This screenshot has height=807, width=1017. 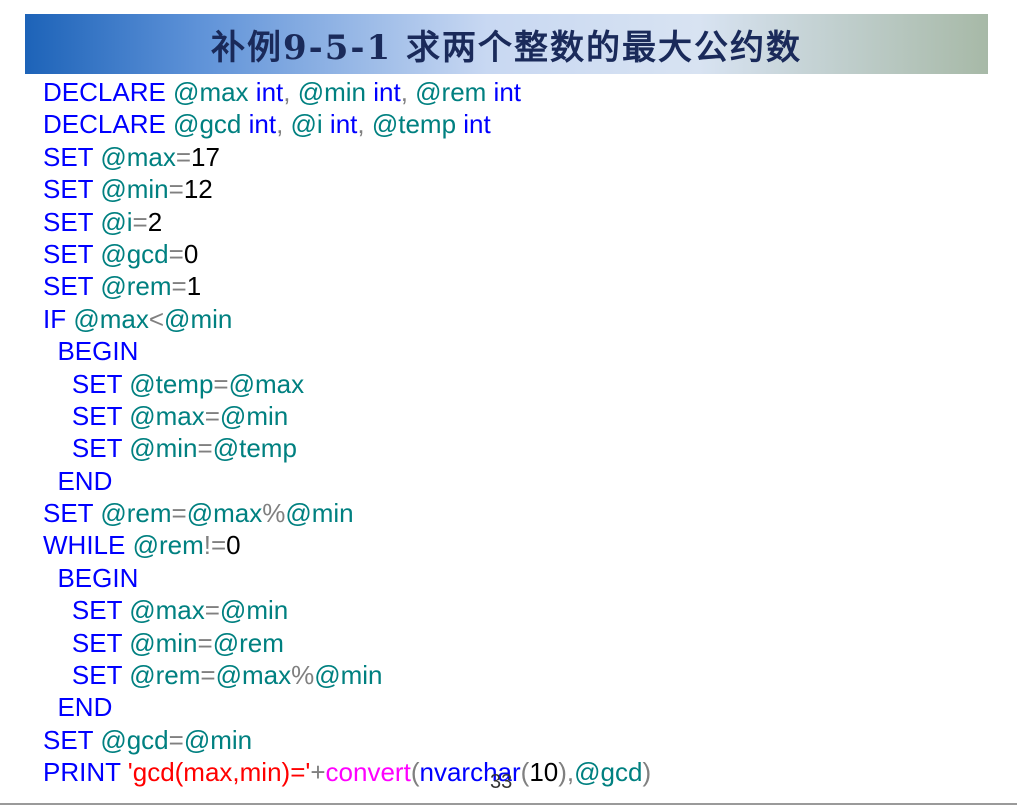 I want to click on code-token: 'gcd(max,min)=', so click(x=219, y=772).